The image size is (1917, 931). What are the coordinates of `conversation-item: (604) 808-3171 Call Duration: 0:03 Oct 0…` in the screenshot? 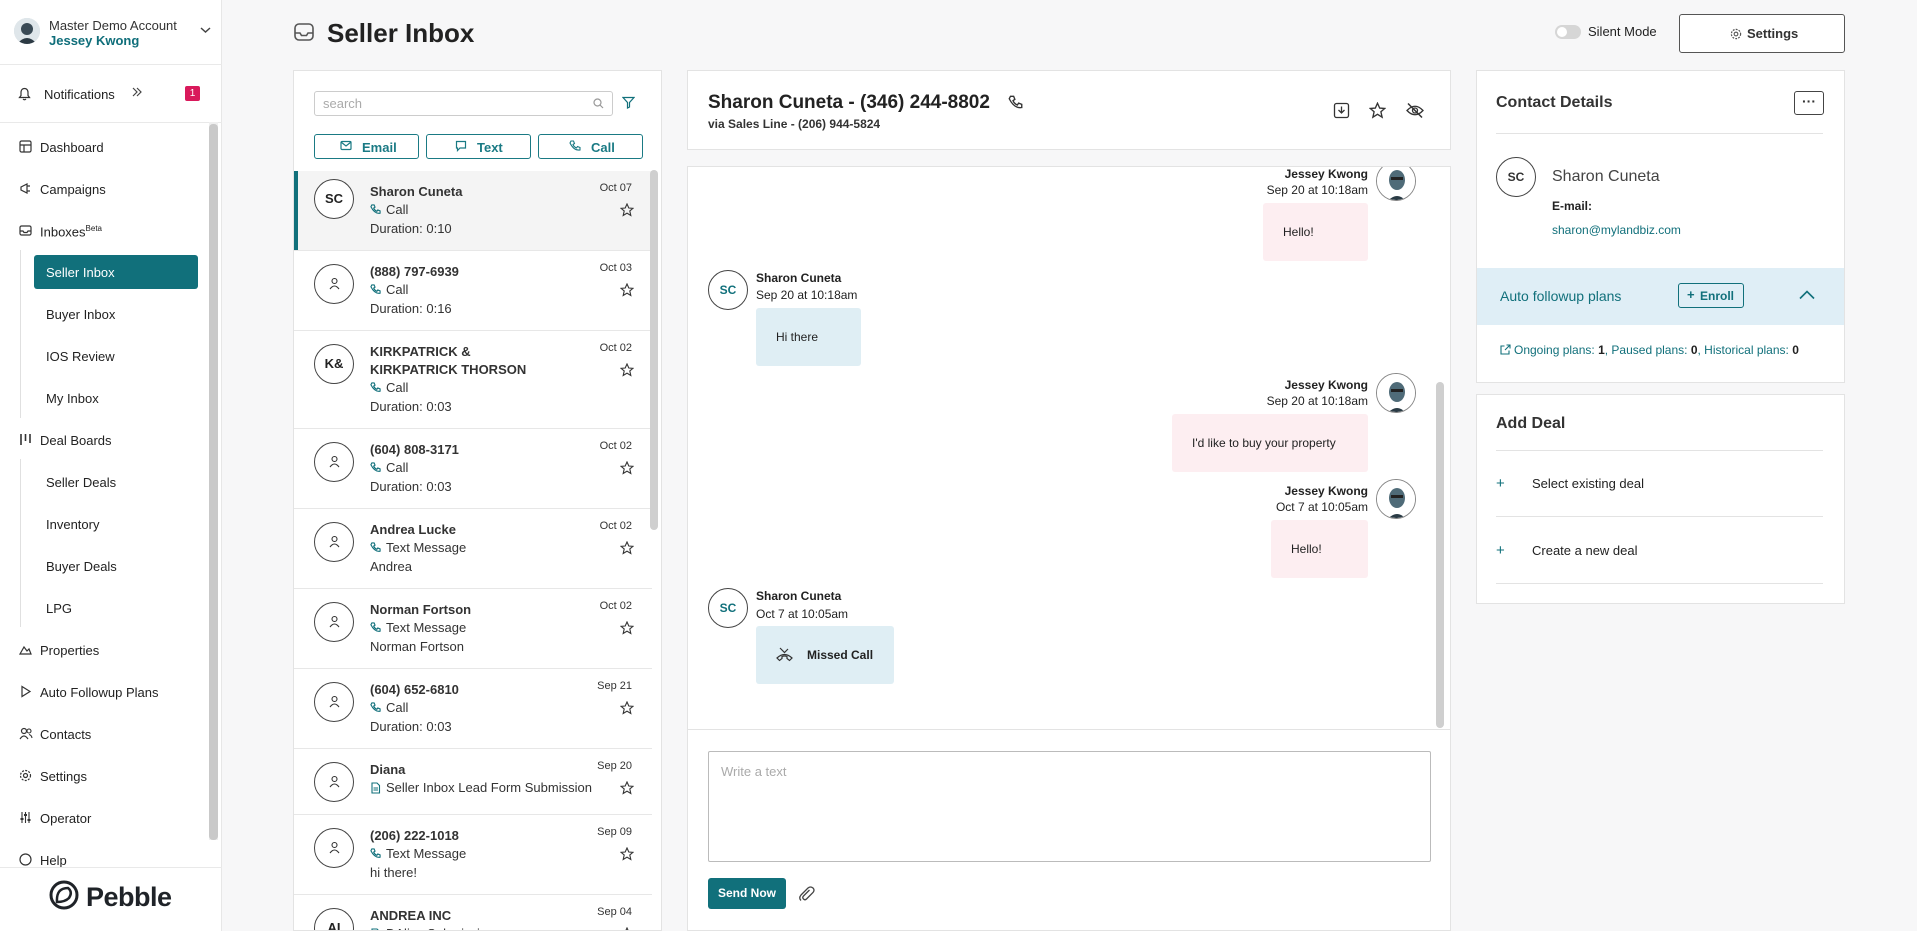 It's located at (473, 469).